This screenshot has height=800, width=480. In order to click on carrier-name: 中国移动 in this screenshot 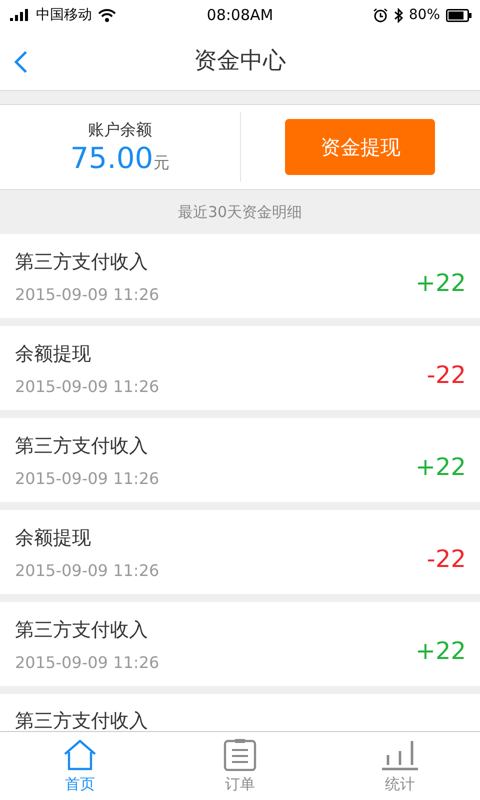, I will do `click(64, 15)`.